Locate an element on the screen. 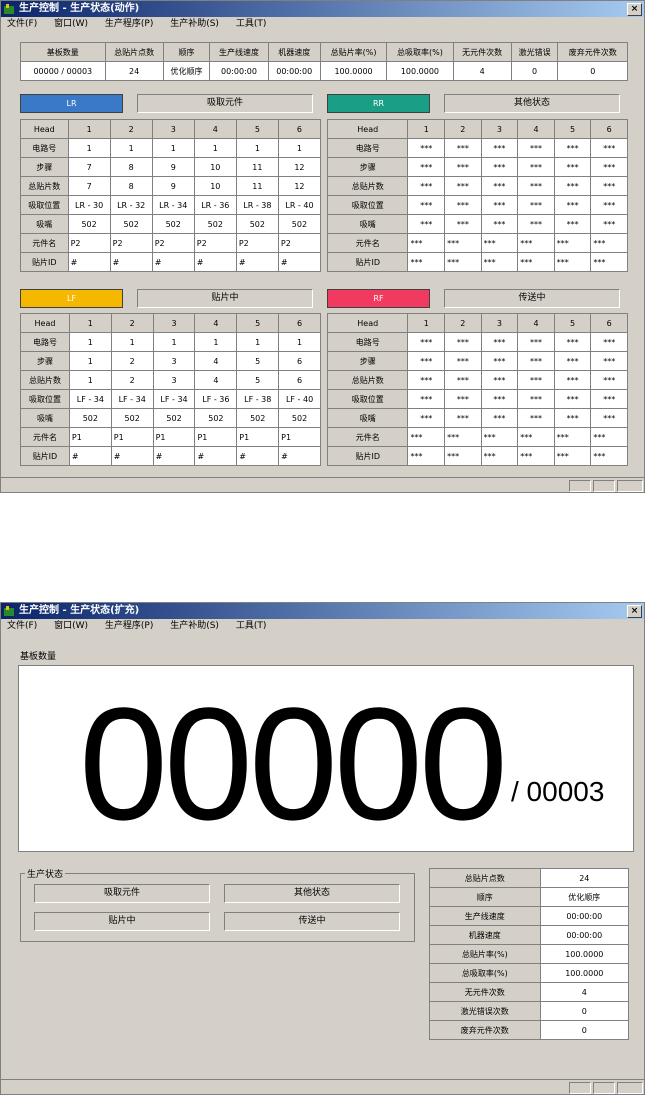  summary-header-cell: 废弃元件次数 is located at coordinates (592, 52).